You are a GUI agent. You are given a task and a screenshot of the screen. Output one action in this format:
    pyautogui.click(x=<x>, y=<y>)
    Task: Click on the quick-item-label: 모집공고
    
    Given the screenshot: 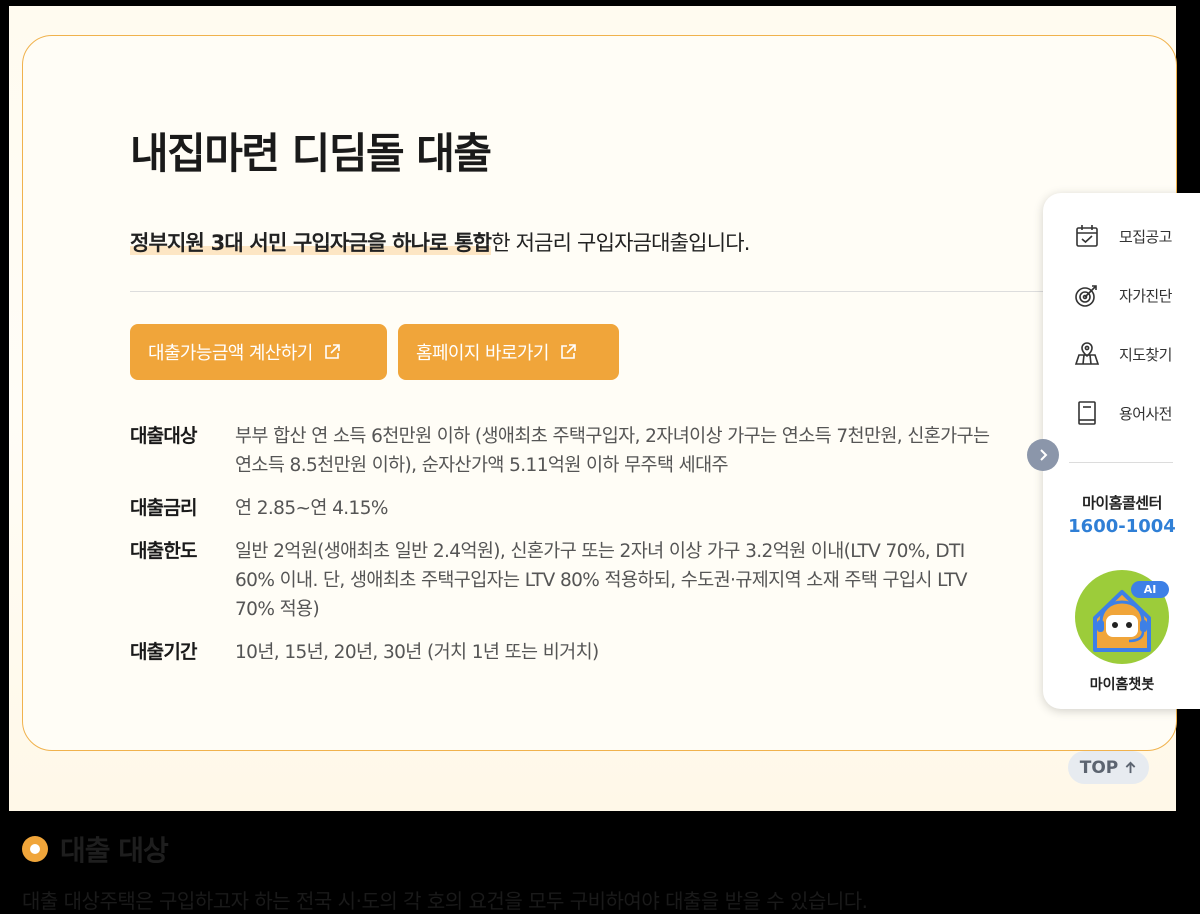 What is the action you would take?
    pyautogui.click(x=1145, y=236)
    